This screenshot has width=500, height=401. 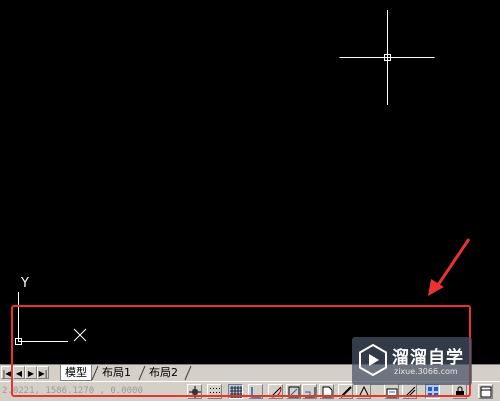 What do you see at coordinates (309, 391) in the screenshot?
I see `ducs-icon` at bounding box center [309, 391].